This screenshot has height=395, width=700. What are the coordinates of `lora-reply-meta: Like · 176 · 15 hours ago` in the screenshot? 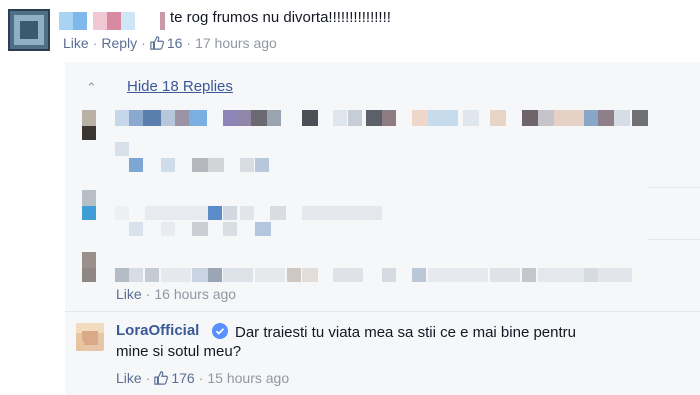 It's located at (203, 378).